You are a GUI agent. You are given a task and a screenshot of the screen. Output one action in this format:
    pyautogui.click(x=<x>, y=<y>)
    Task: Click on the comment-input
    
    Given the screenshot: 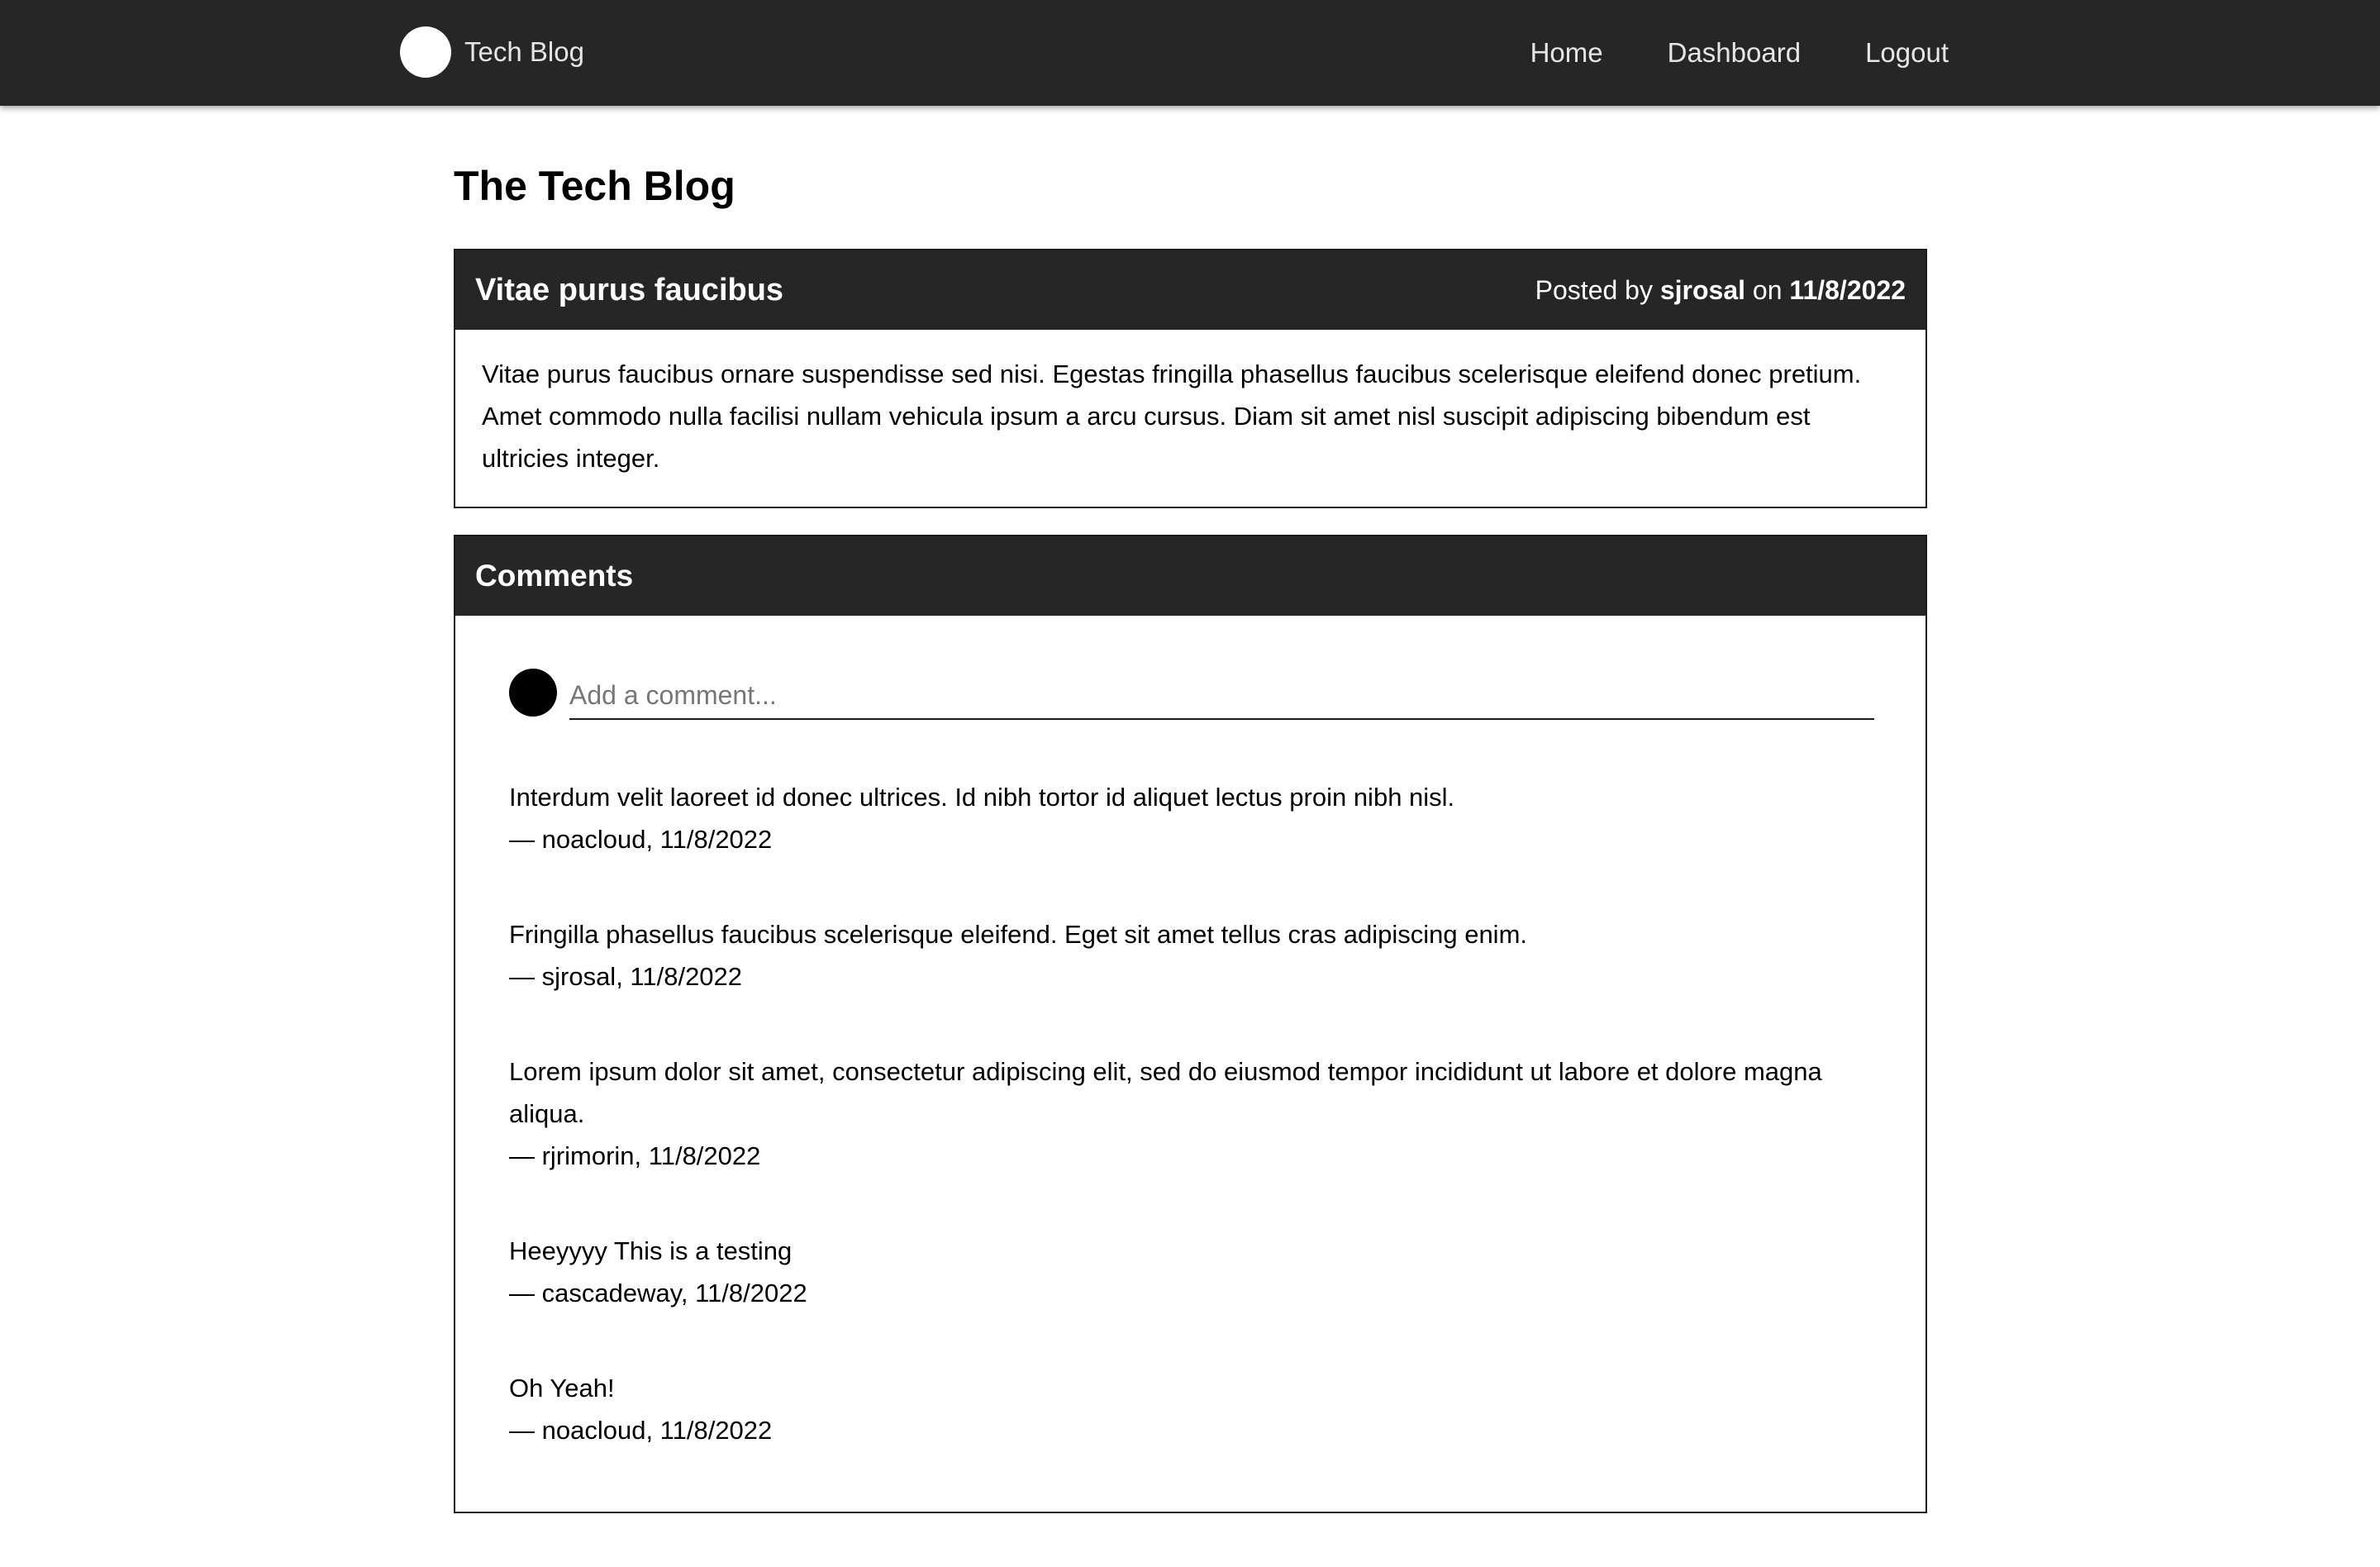 What is the action you would take?
    pyautogui.click(x=1221, y=696)
    